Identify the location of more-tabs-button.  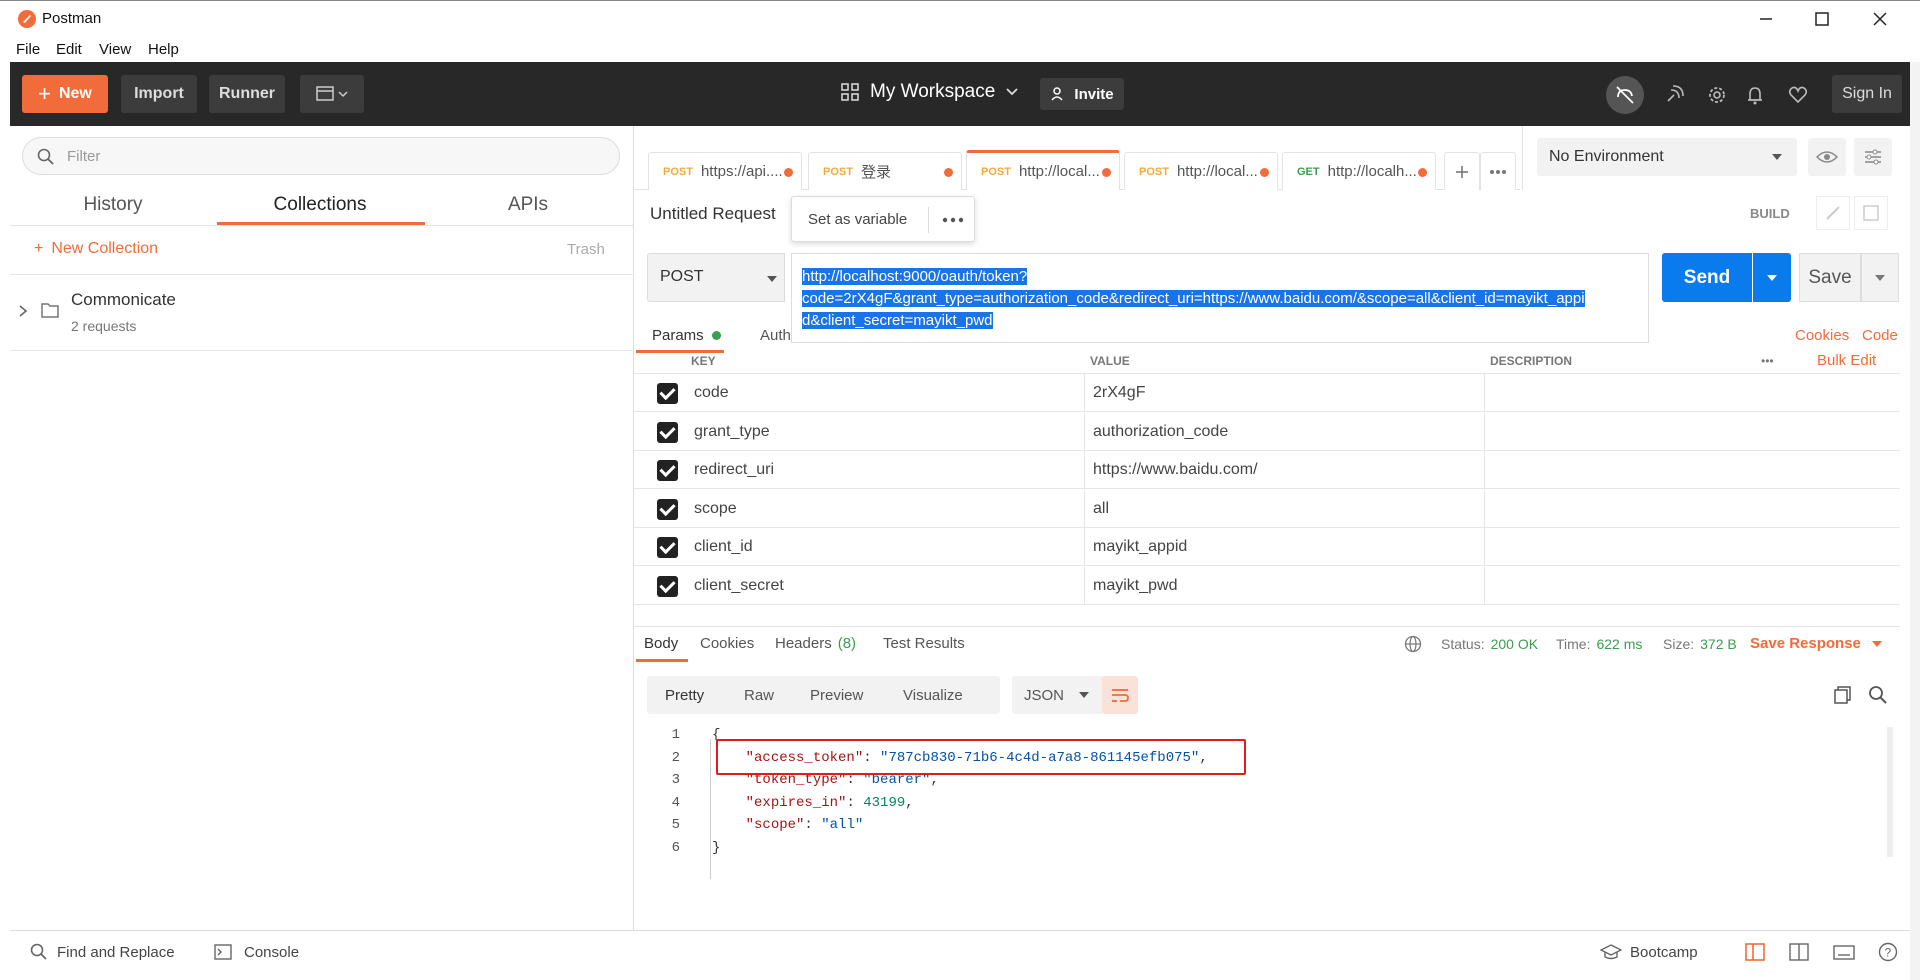
(1498, 171).